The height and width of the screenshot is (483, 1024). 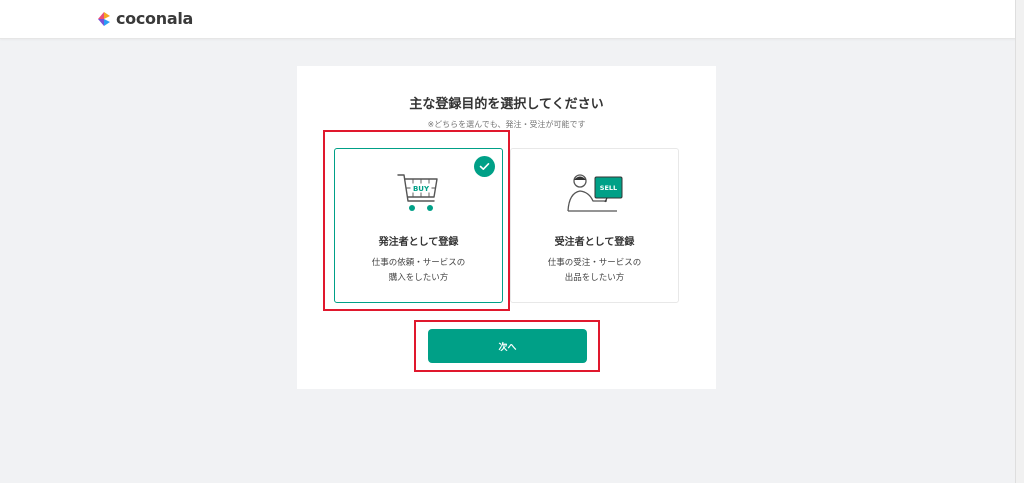 I want to click on page-title: 主な登録目的を選択してください, so click(x=506, y=104).